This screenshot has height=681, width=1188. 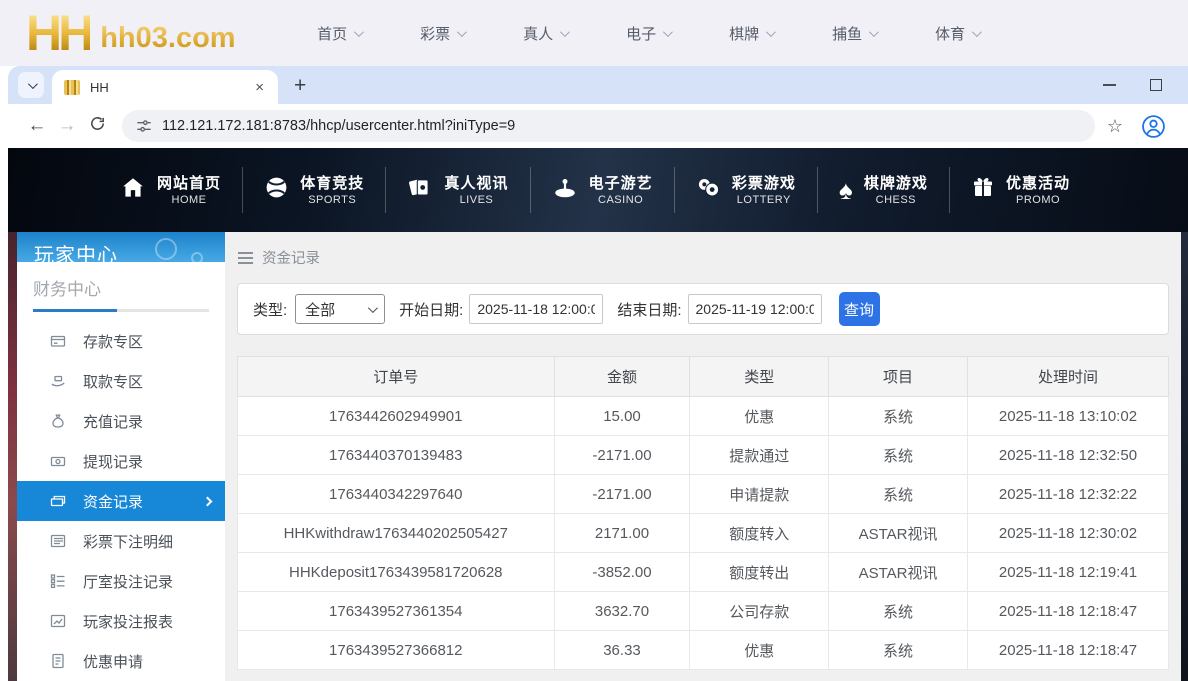 I want to click on type-select: 全部, so click(x=340, y=309).